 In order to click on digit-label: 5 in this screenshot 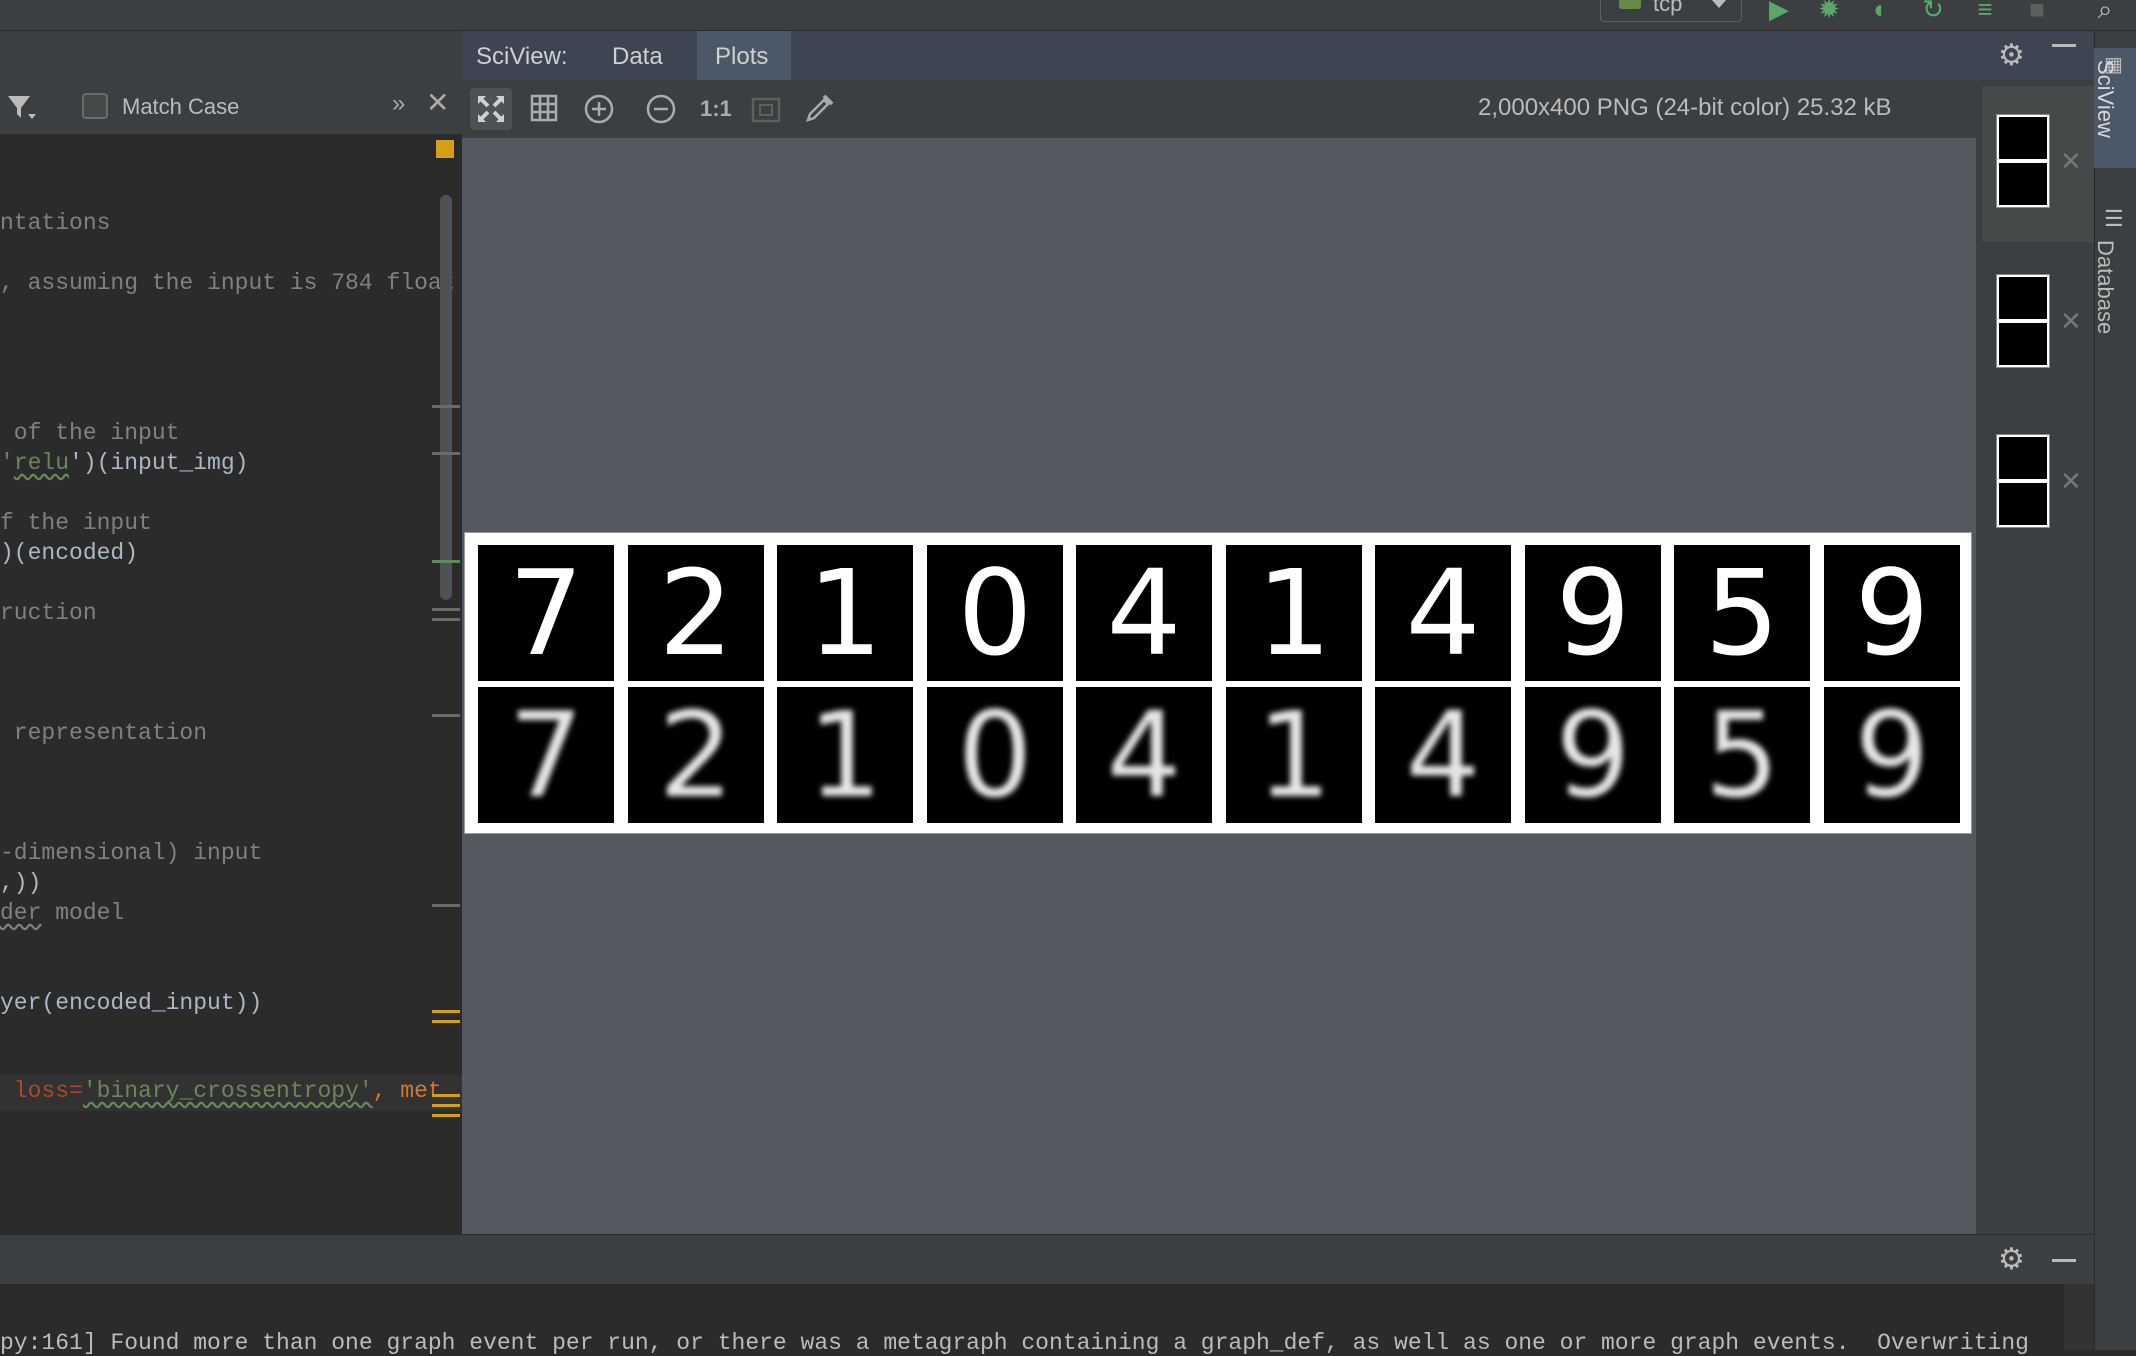, I will do `click(1742, 755)`.